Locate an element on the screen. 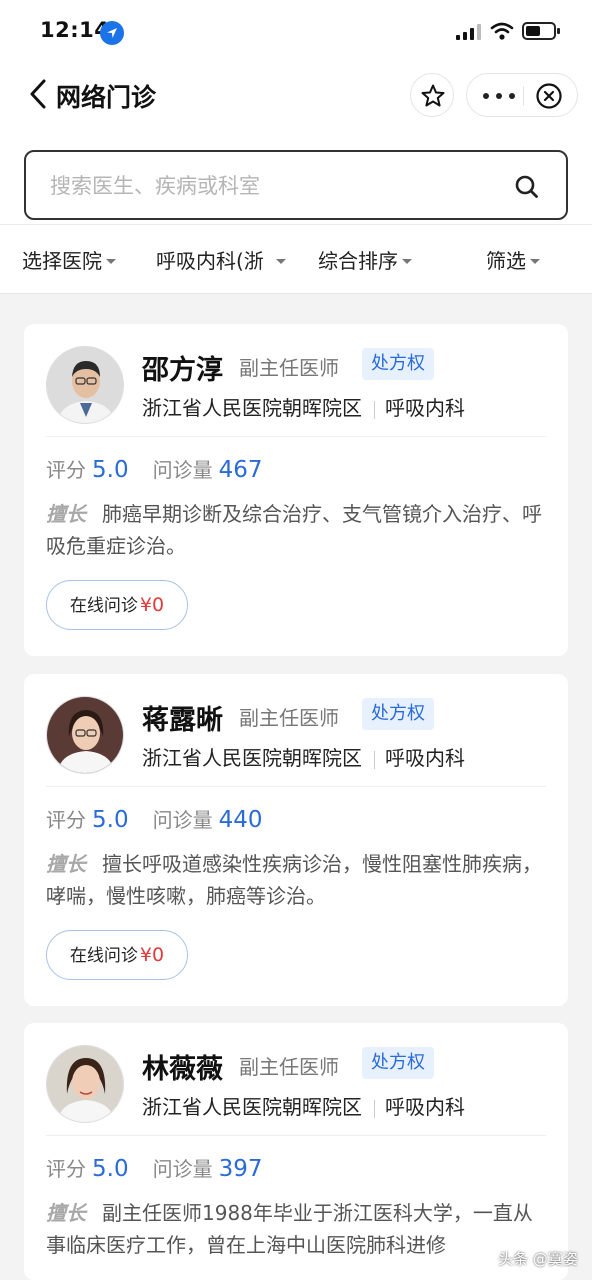  watermark: 头条 @寞姿 is located at coordinates (538, 1259).